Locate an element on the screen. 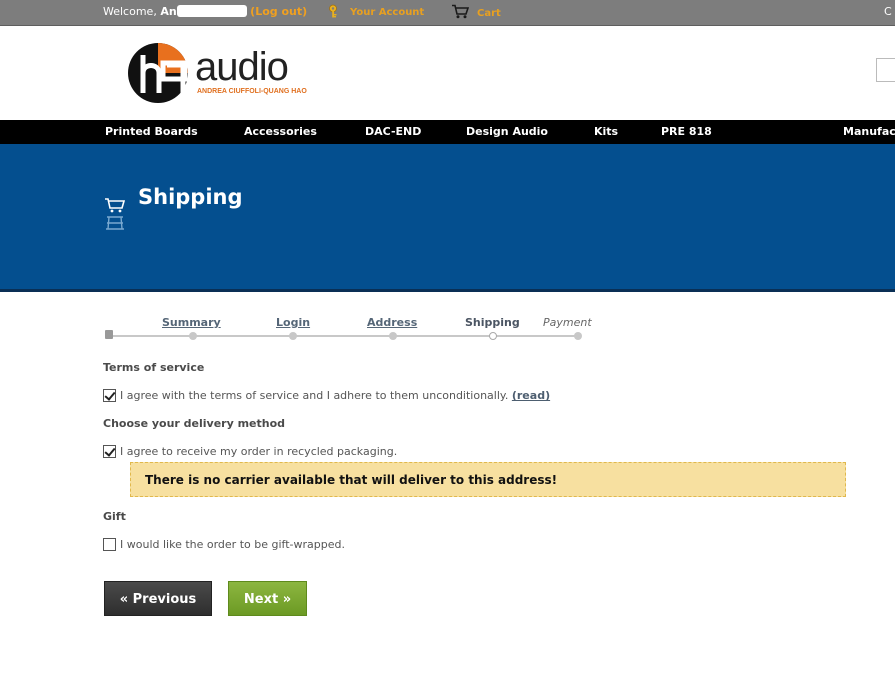  nav-item-kits: Kits is located at coordinates (606, 131).